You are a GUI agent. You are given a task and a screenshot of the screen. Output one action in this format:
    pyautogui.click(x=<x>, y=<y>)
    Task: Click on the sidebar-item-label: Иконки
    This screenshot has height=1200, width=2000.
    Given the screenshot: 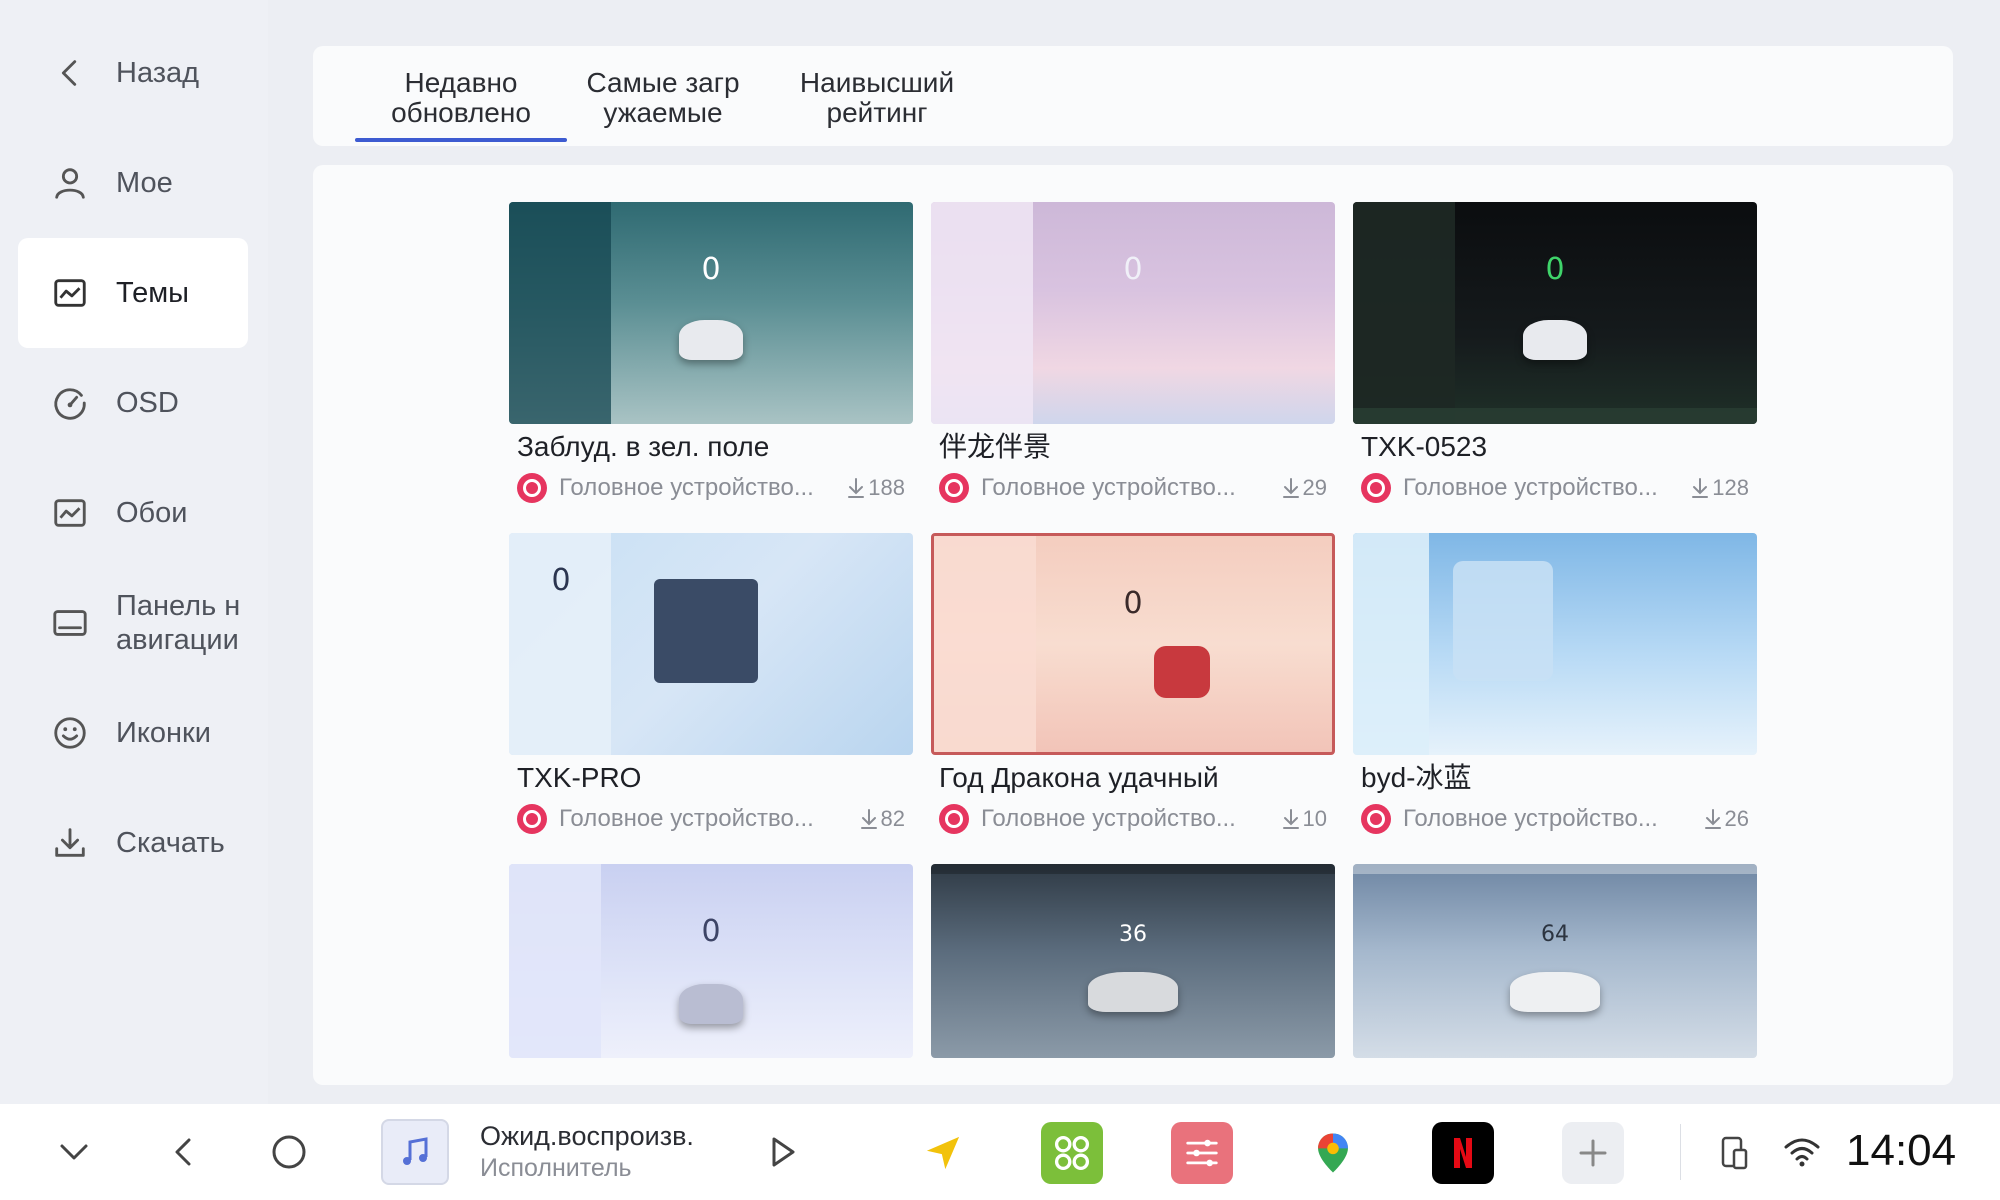 What is the action you would take?
    pyautogui.click(x=163, y=733)
    